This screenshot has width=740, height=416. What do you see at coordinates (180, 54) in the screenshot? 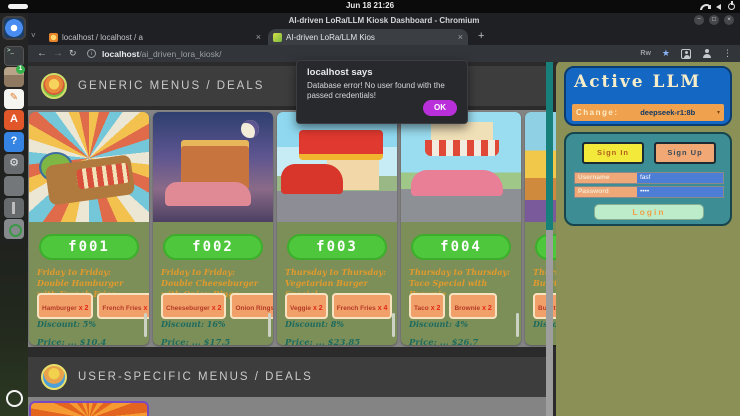
I see `url-path: /ai_driven_lora_kiosk/` at bounding box center [180, 54].